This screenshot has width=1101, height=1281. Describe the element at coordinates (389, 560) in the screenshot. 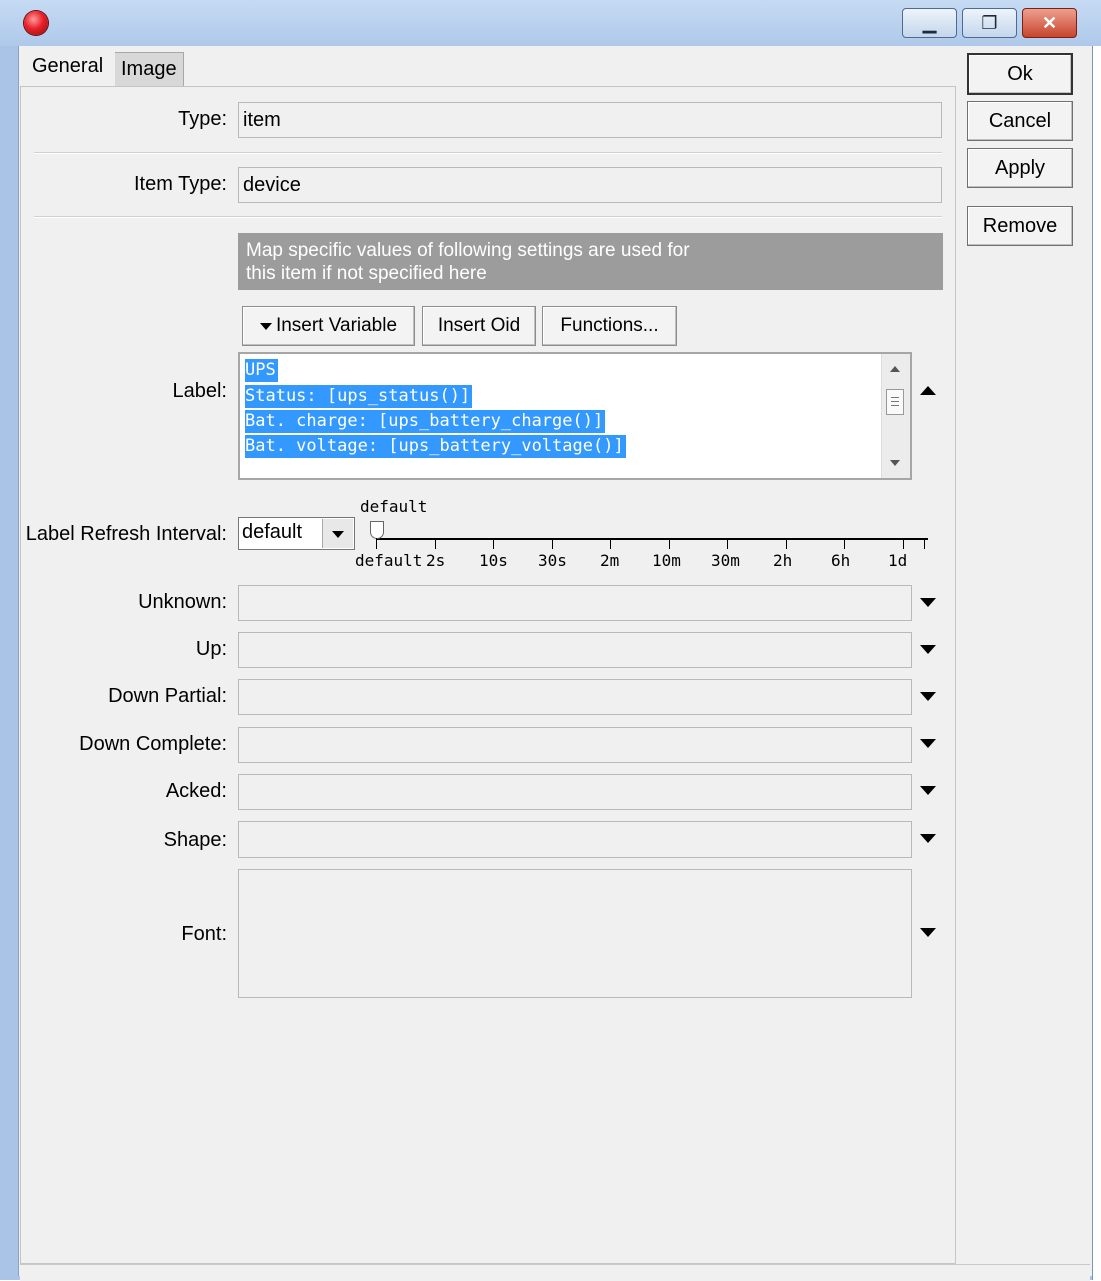

I see `slider-tick-label: default` at that location.